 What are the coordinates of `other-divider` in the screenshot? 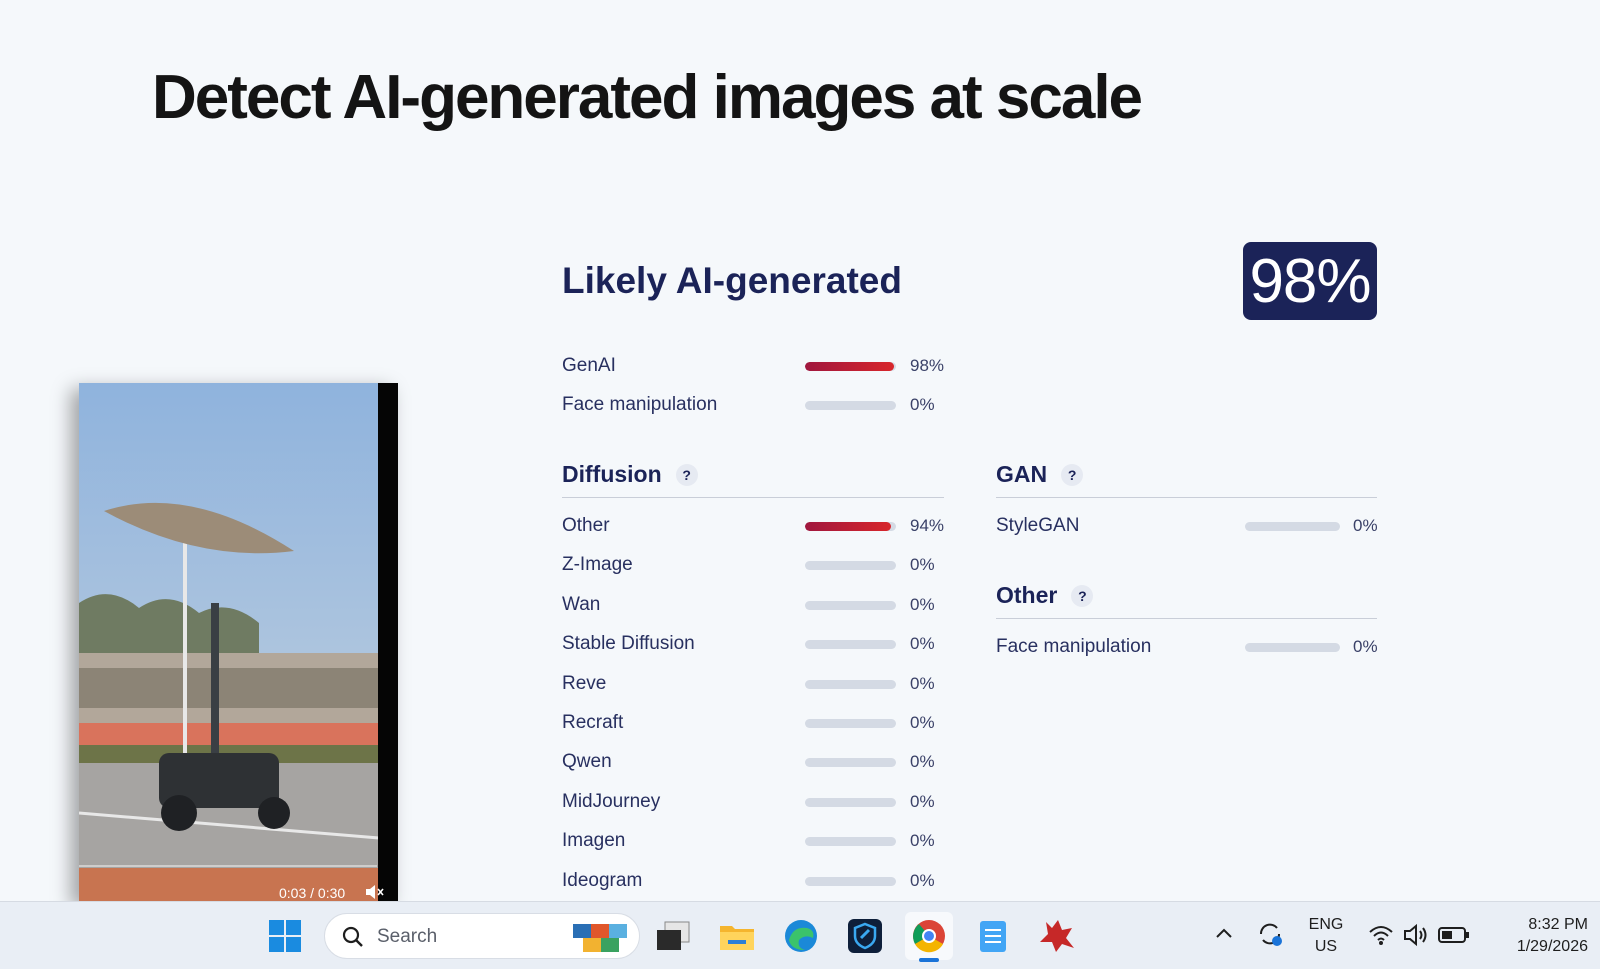 It's located at (1186, 618).